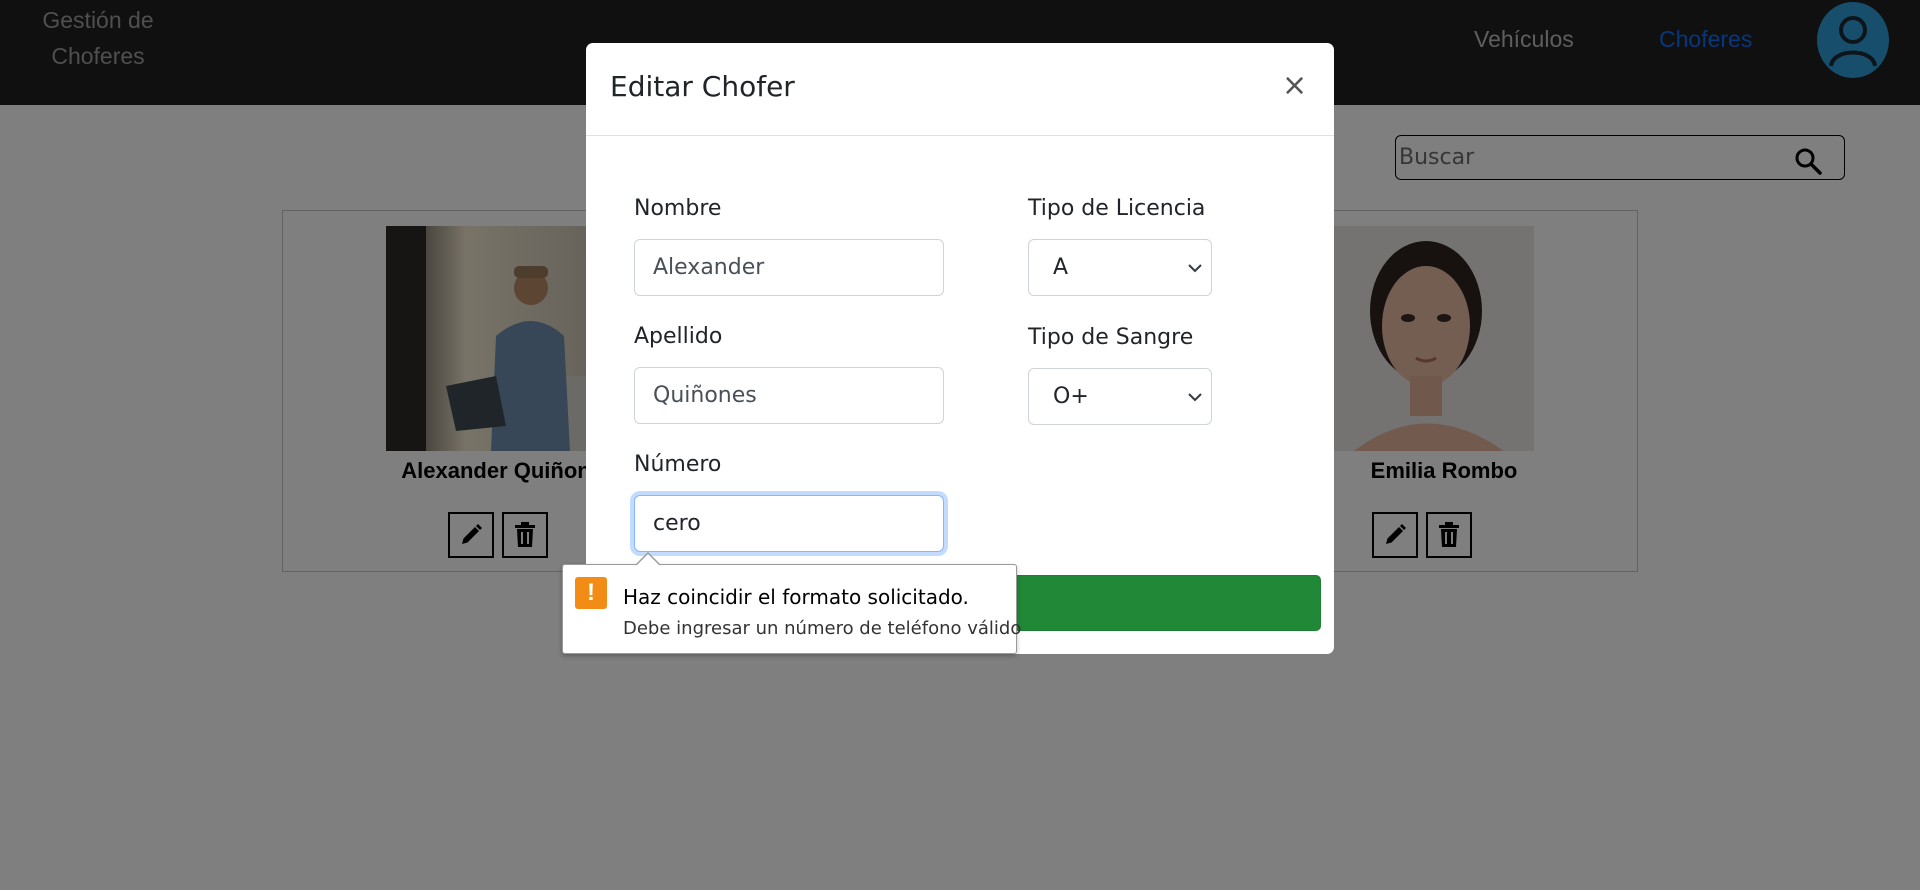 This screenshot has width=1920, height=890. What do you see at coordinates (1111, 337) in the screenshot?
I see `sangre-label: Tipo de Sangre` at bounding box center [1111, 337].